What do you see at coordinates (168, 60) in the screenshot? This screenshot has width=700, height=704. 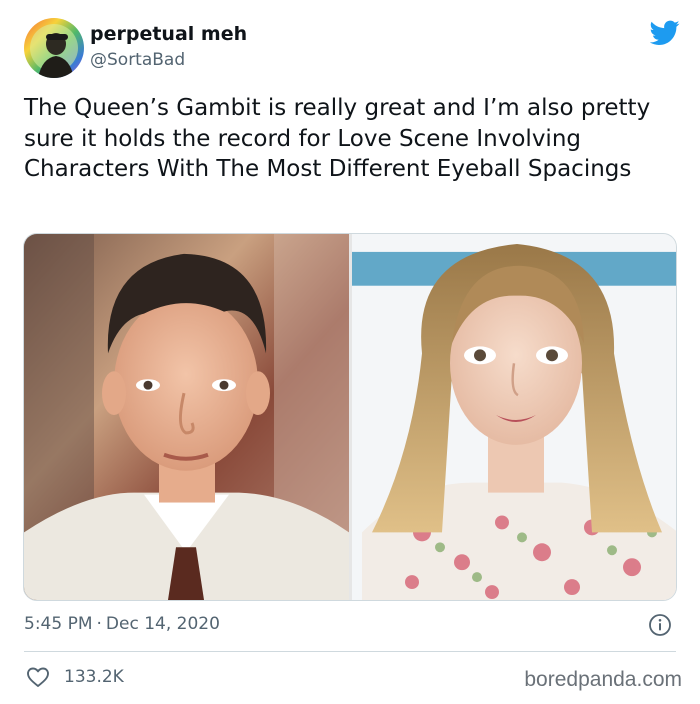 I see `author-handle: @SortaBad` at bounding box center [168, 60].